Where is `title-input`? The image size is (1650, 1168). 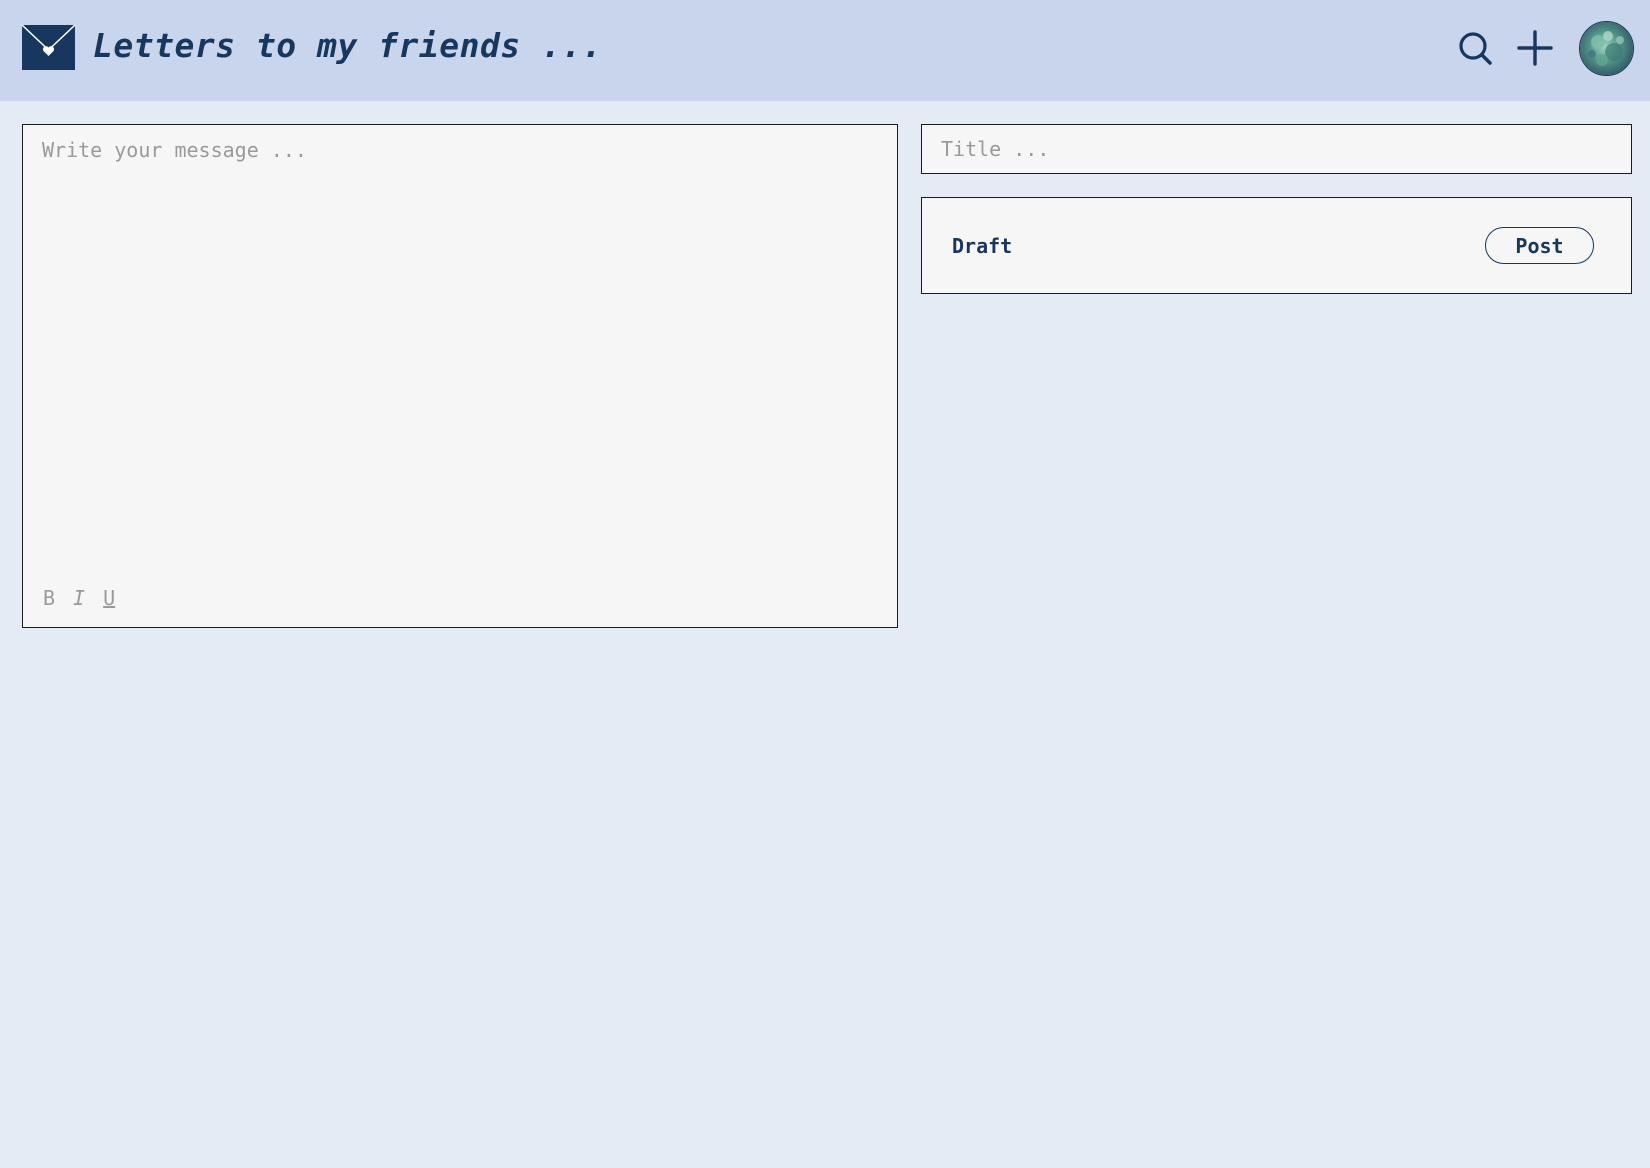 title-input is located at coordinates (1276, 149).